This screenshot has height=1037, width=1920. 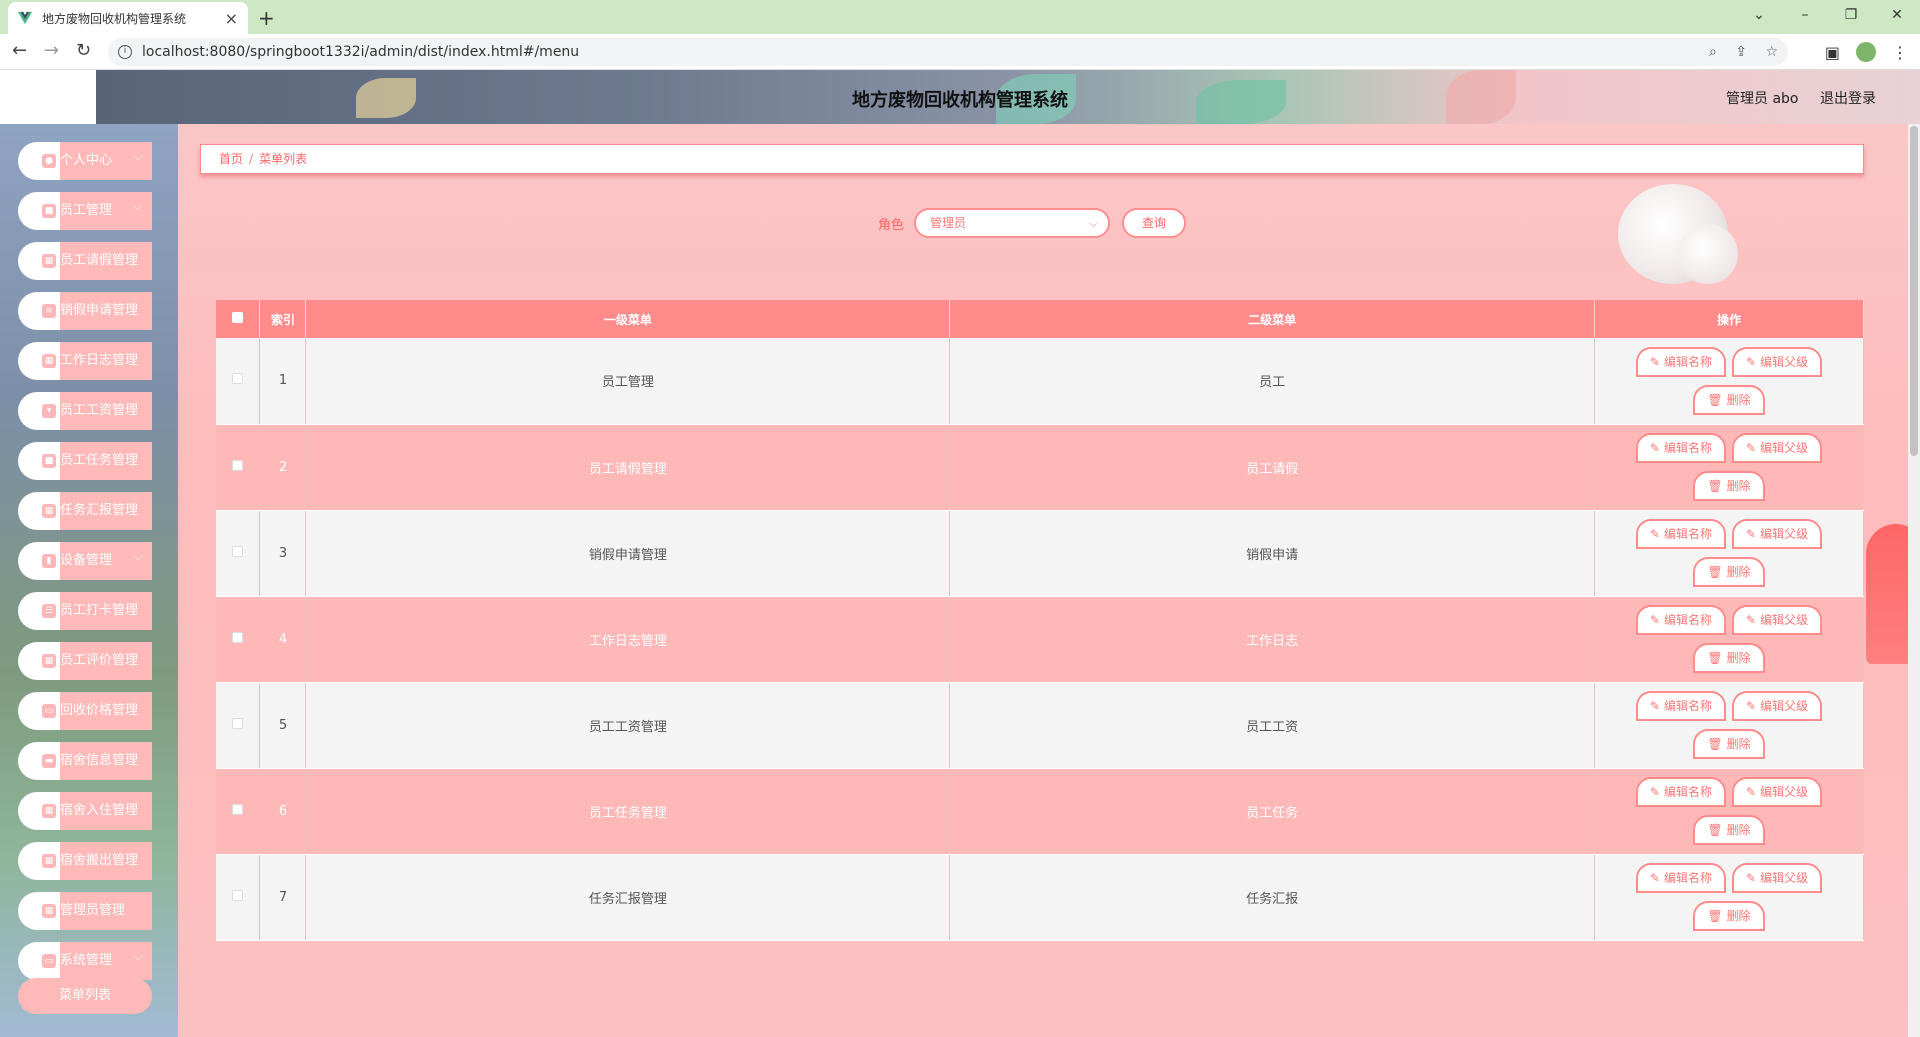 I want to click on sidebar-item: ● 个人中心 ⌵, so click(x=85, y=161).